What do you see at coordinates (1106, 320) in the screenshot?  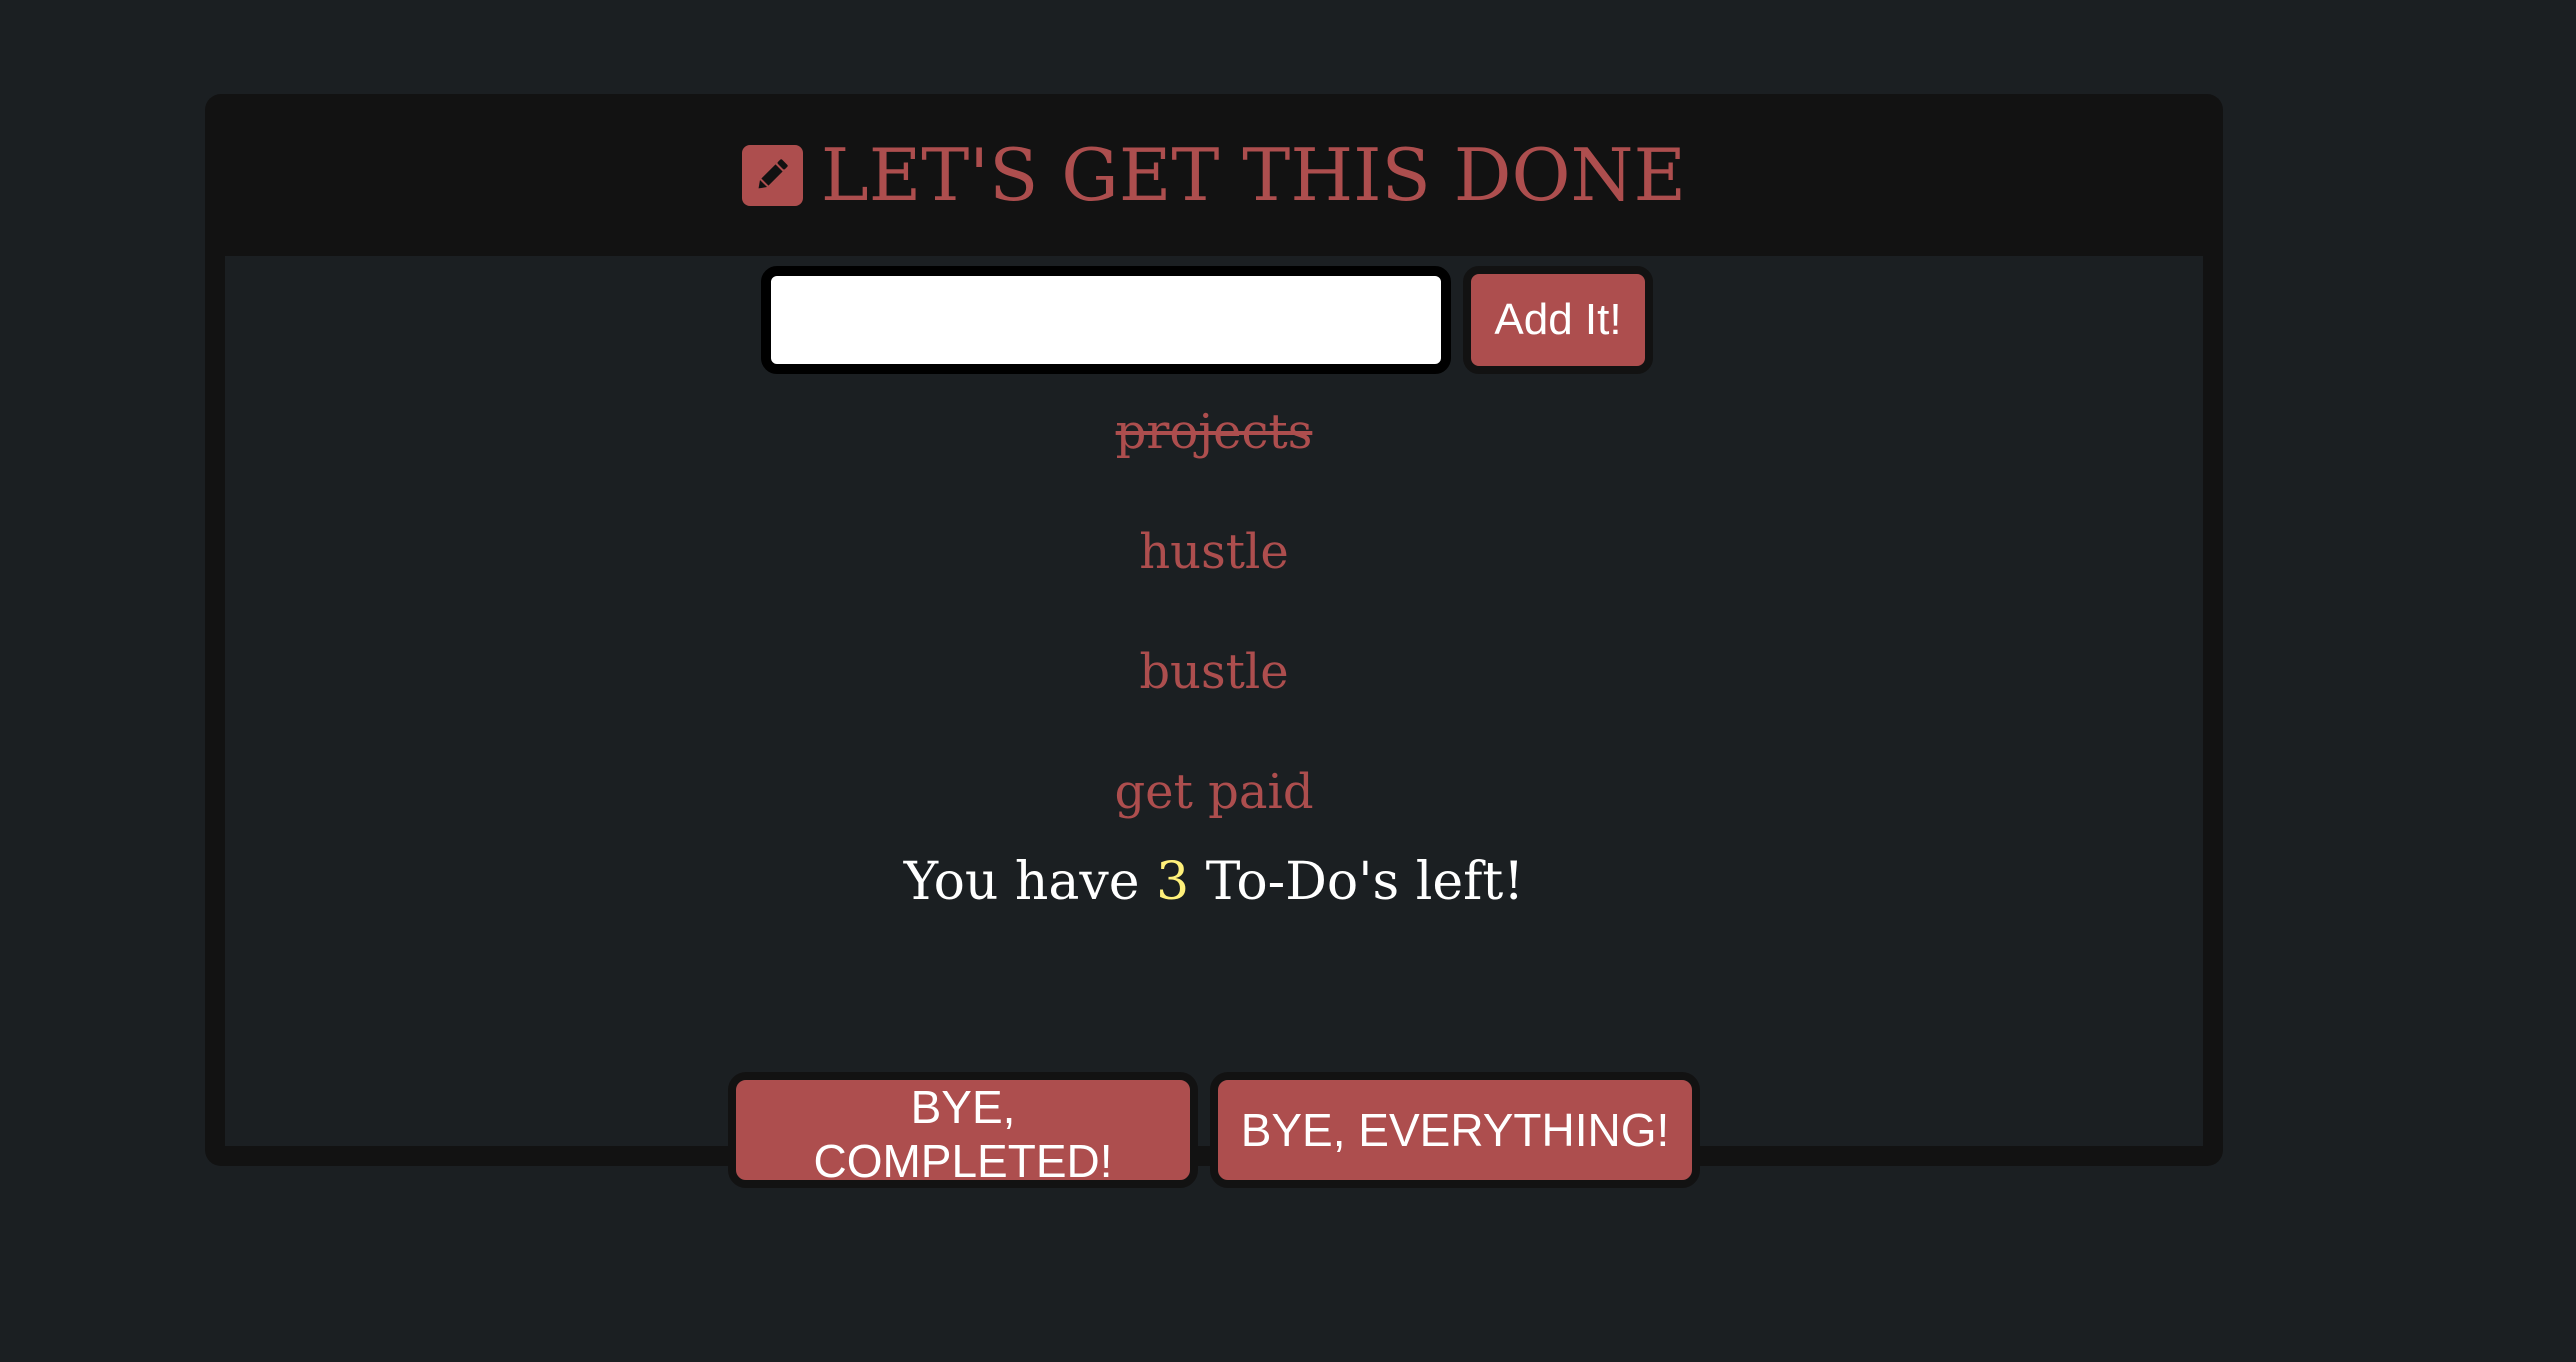 I see `todo-input` at bounding box center [1106, 320].